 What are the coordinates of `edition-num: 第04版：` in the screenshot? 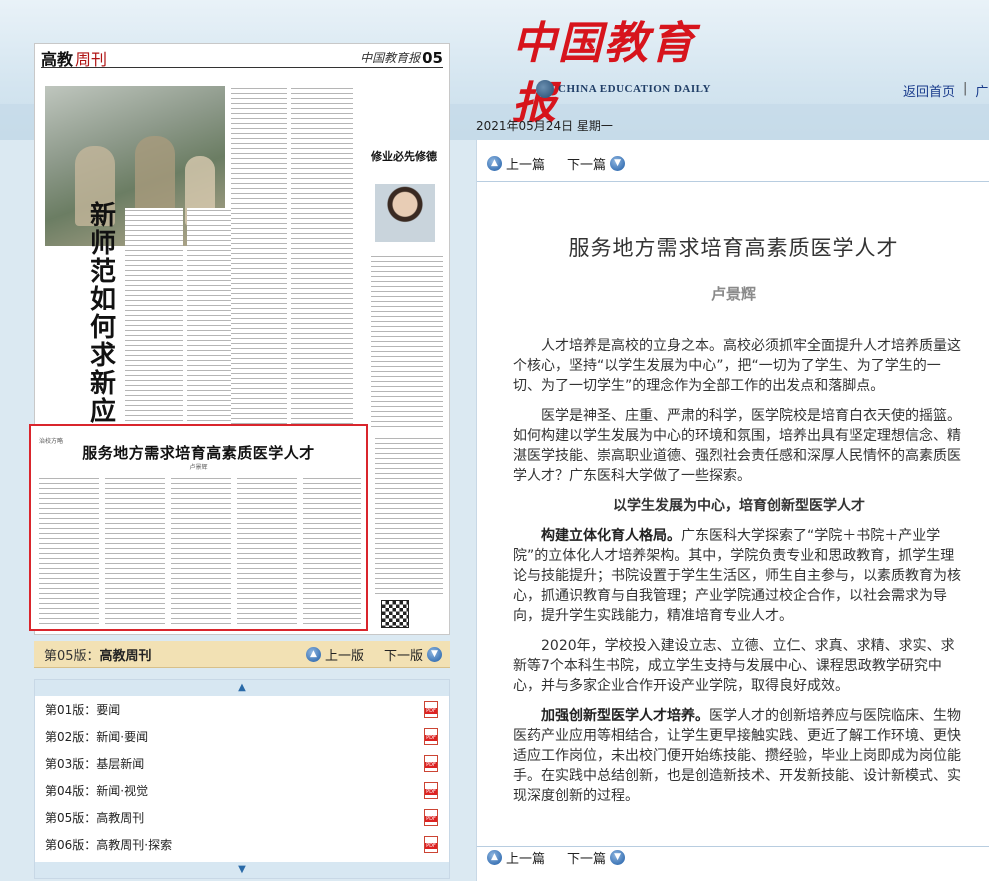 It's located at (71, 791).